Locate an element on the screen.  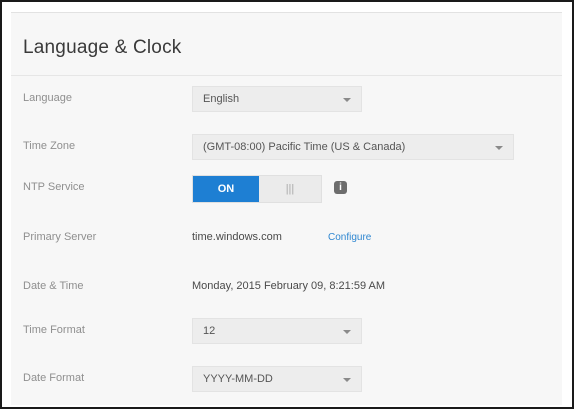
time-format-row: Time Format 12 is located at coordinates (286, 332).